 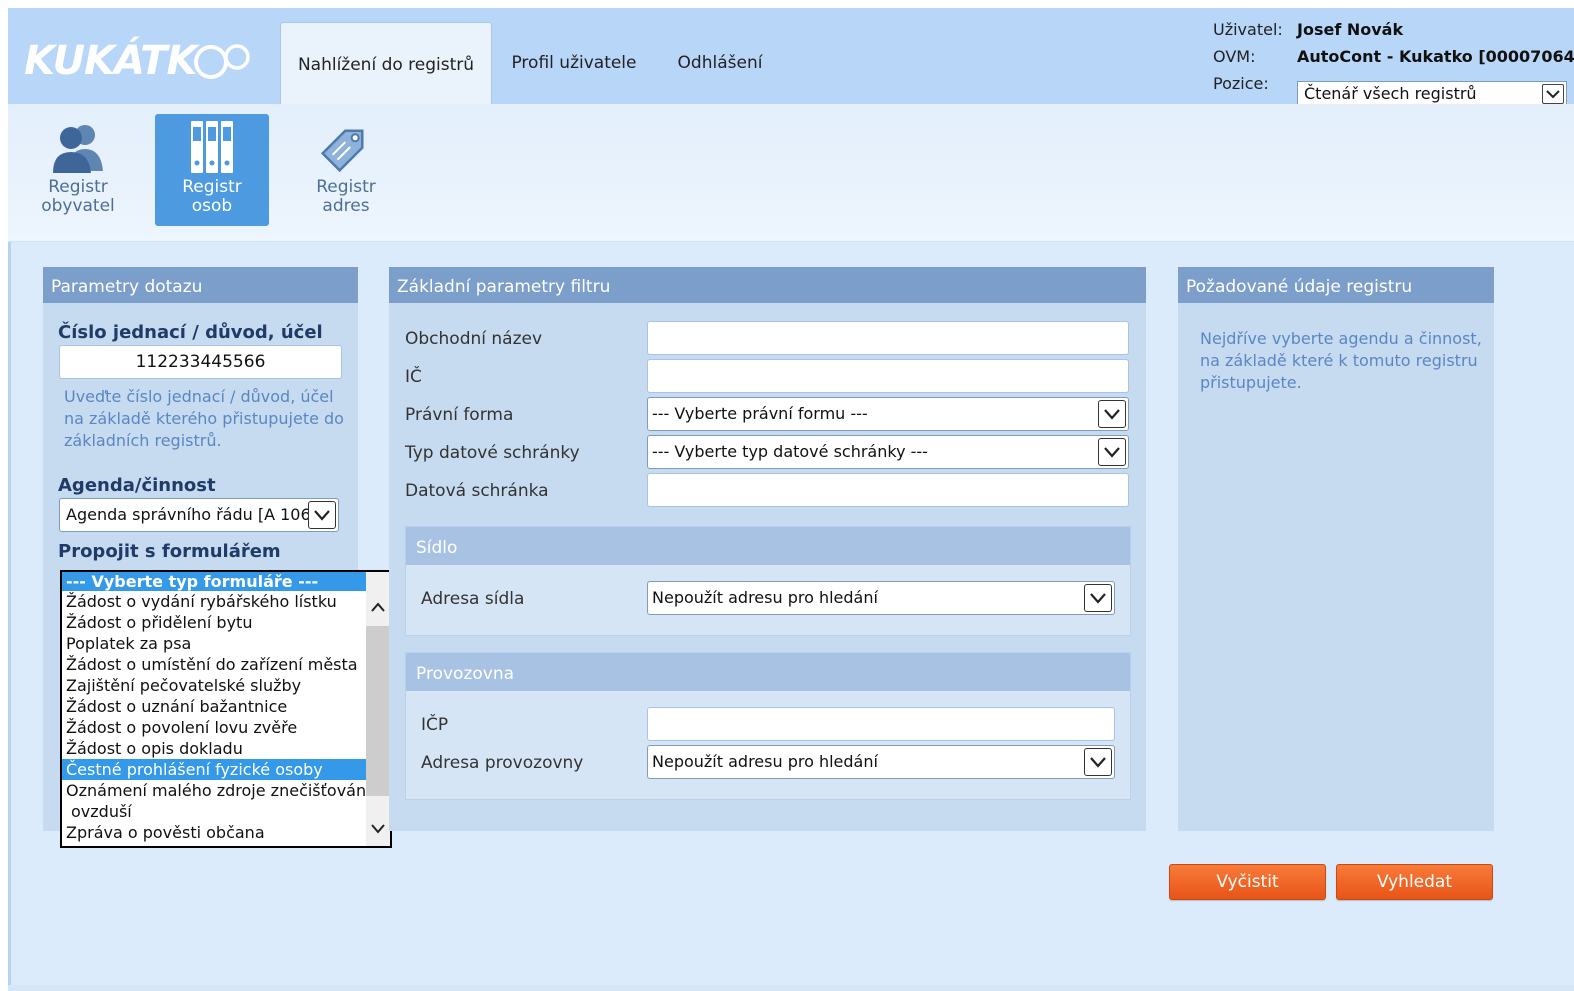 I want to click on binoculars-logo-icon, so click(x=222, y=61).